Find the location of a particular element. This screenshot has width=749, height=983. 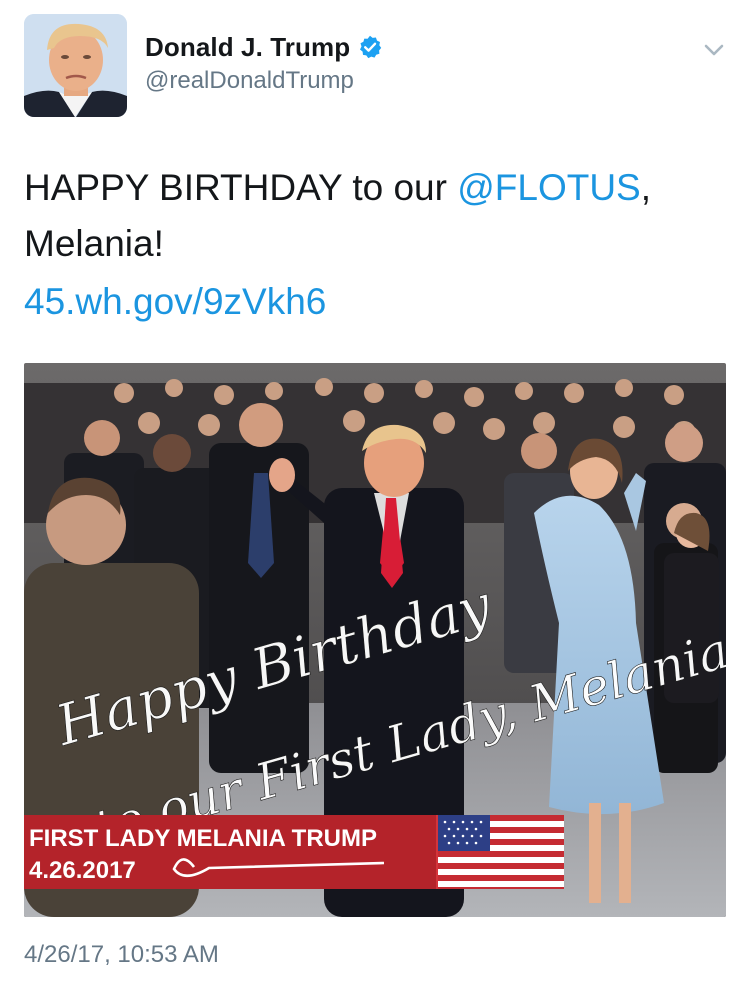

verified-badge-icon is located at coordinates (370, 47).